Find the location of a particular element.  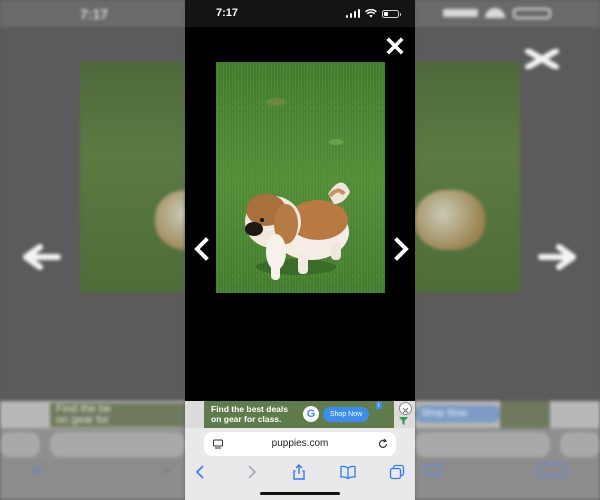

blur-toolbar is located at coordinates (507, 480).